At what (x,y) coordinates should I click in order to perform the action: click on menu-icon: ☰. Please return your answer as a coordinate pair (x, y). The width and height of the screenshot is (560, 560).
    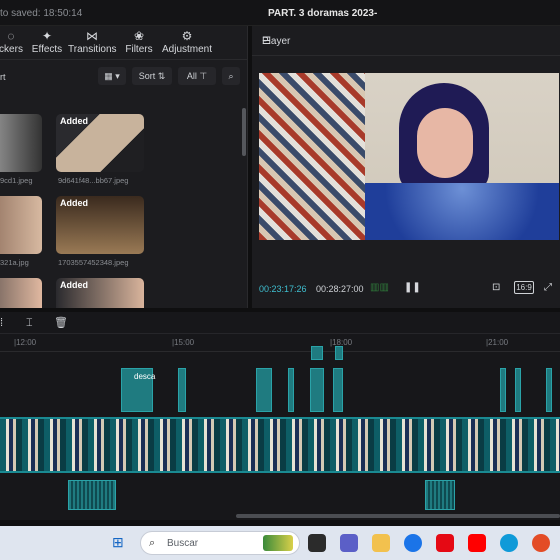
    Looking at the image, I should click on (406, 41).